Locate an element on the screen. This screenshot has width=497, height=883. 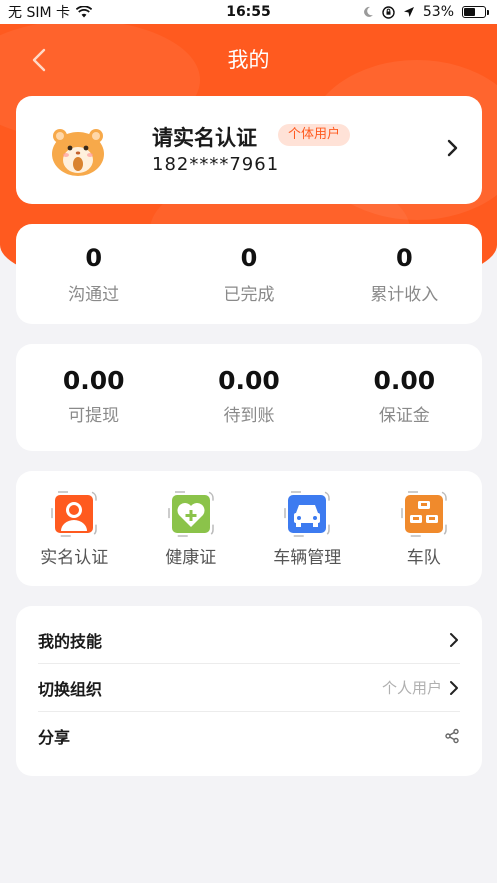
page-title: 我的 is located at coordinates (248, 60).